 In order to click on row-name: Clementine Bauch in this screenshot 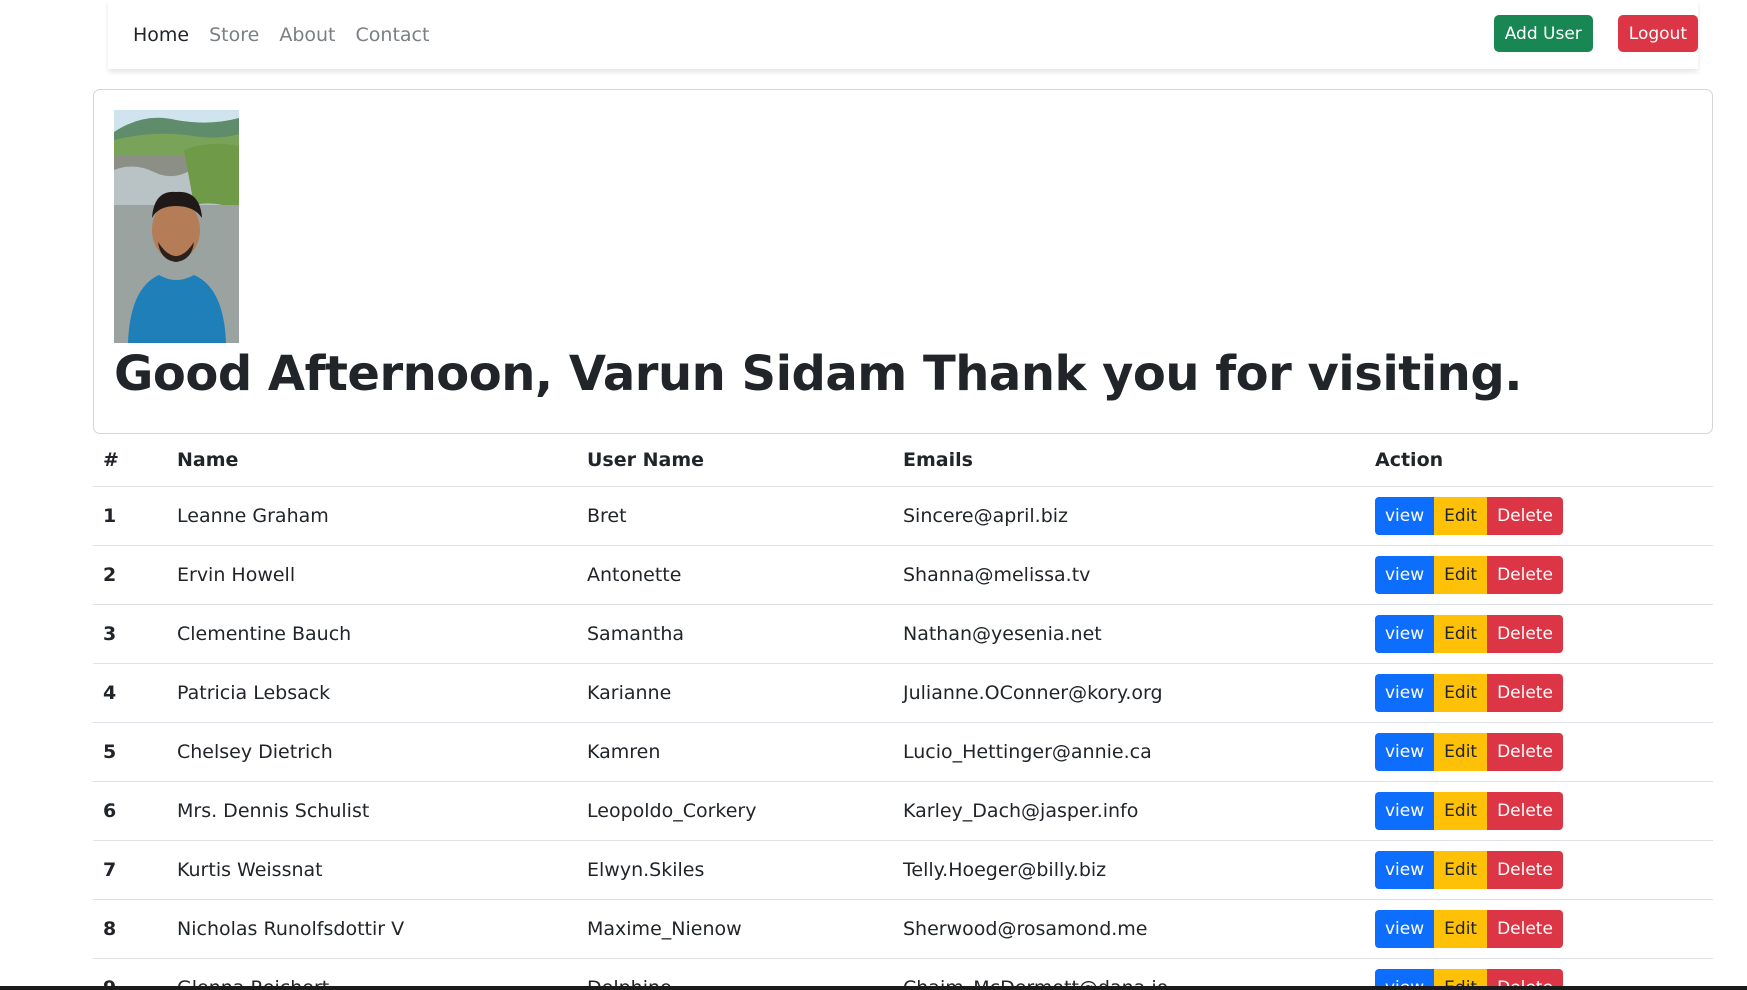, I will do `click(372, 634)`.